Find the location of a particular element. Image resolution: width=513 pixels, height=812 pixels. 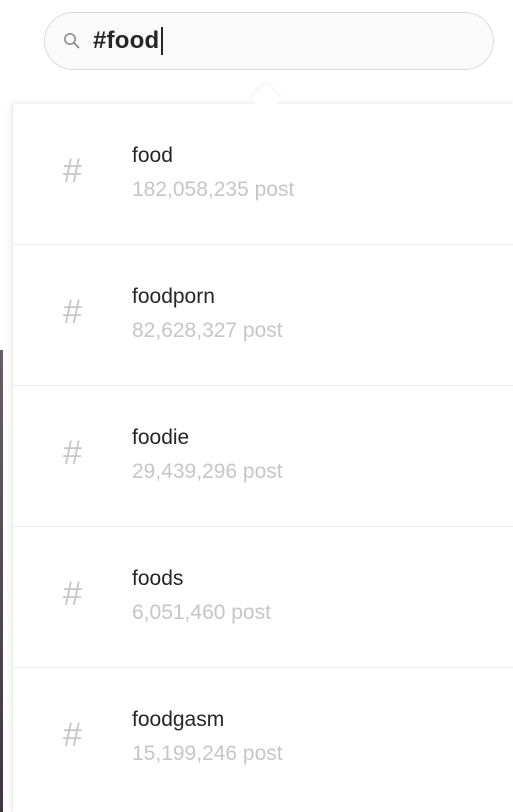

search-bar: #food is located at coordinates (269, 41).